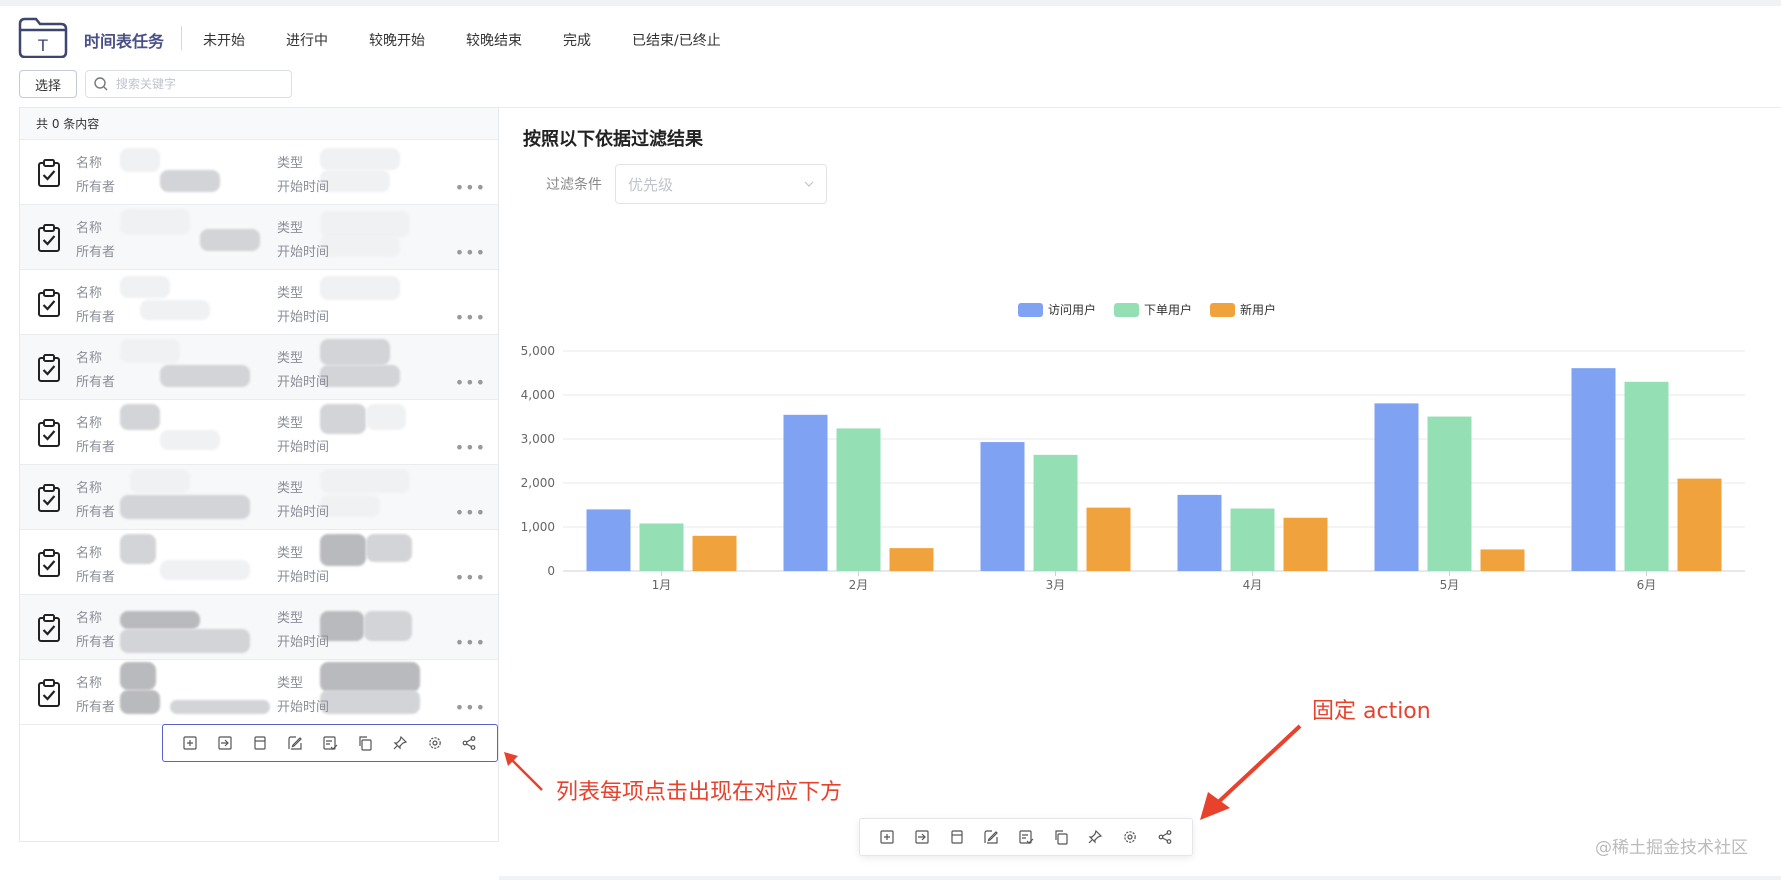 The width and height of the screenshot is (1781, 880). Describe the element at coordinates (577, 40) in the screenshot. I see `tab-completed: 完成` at that location.